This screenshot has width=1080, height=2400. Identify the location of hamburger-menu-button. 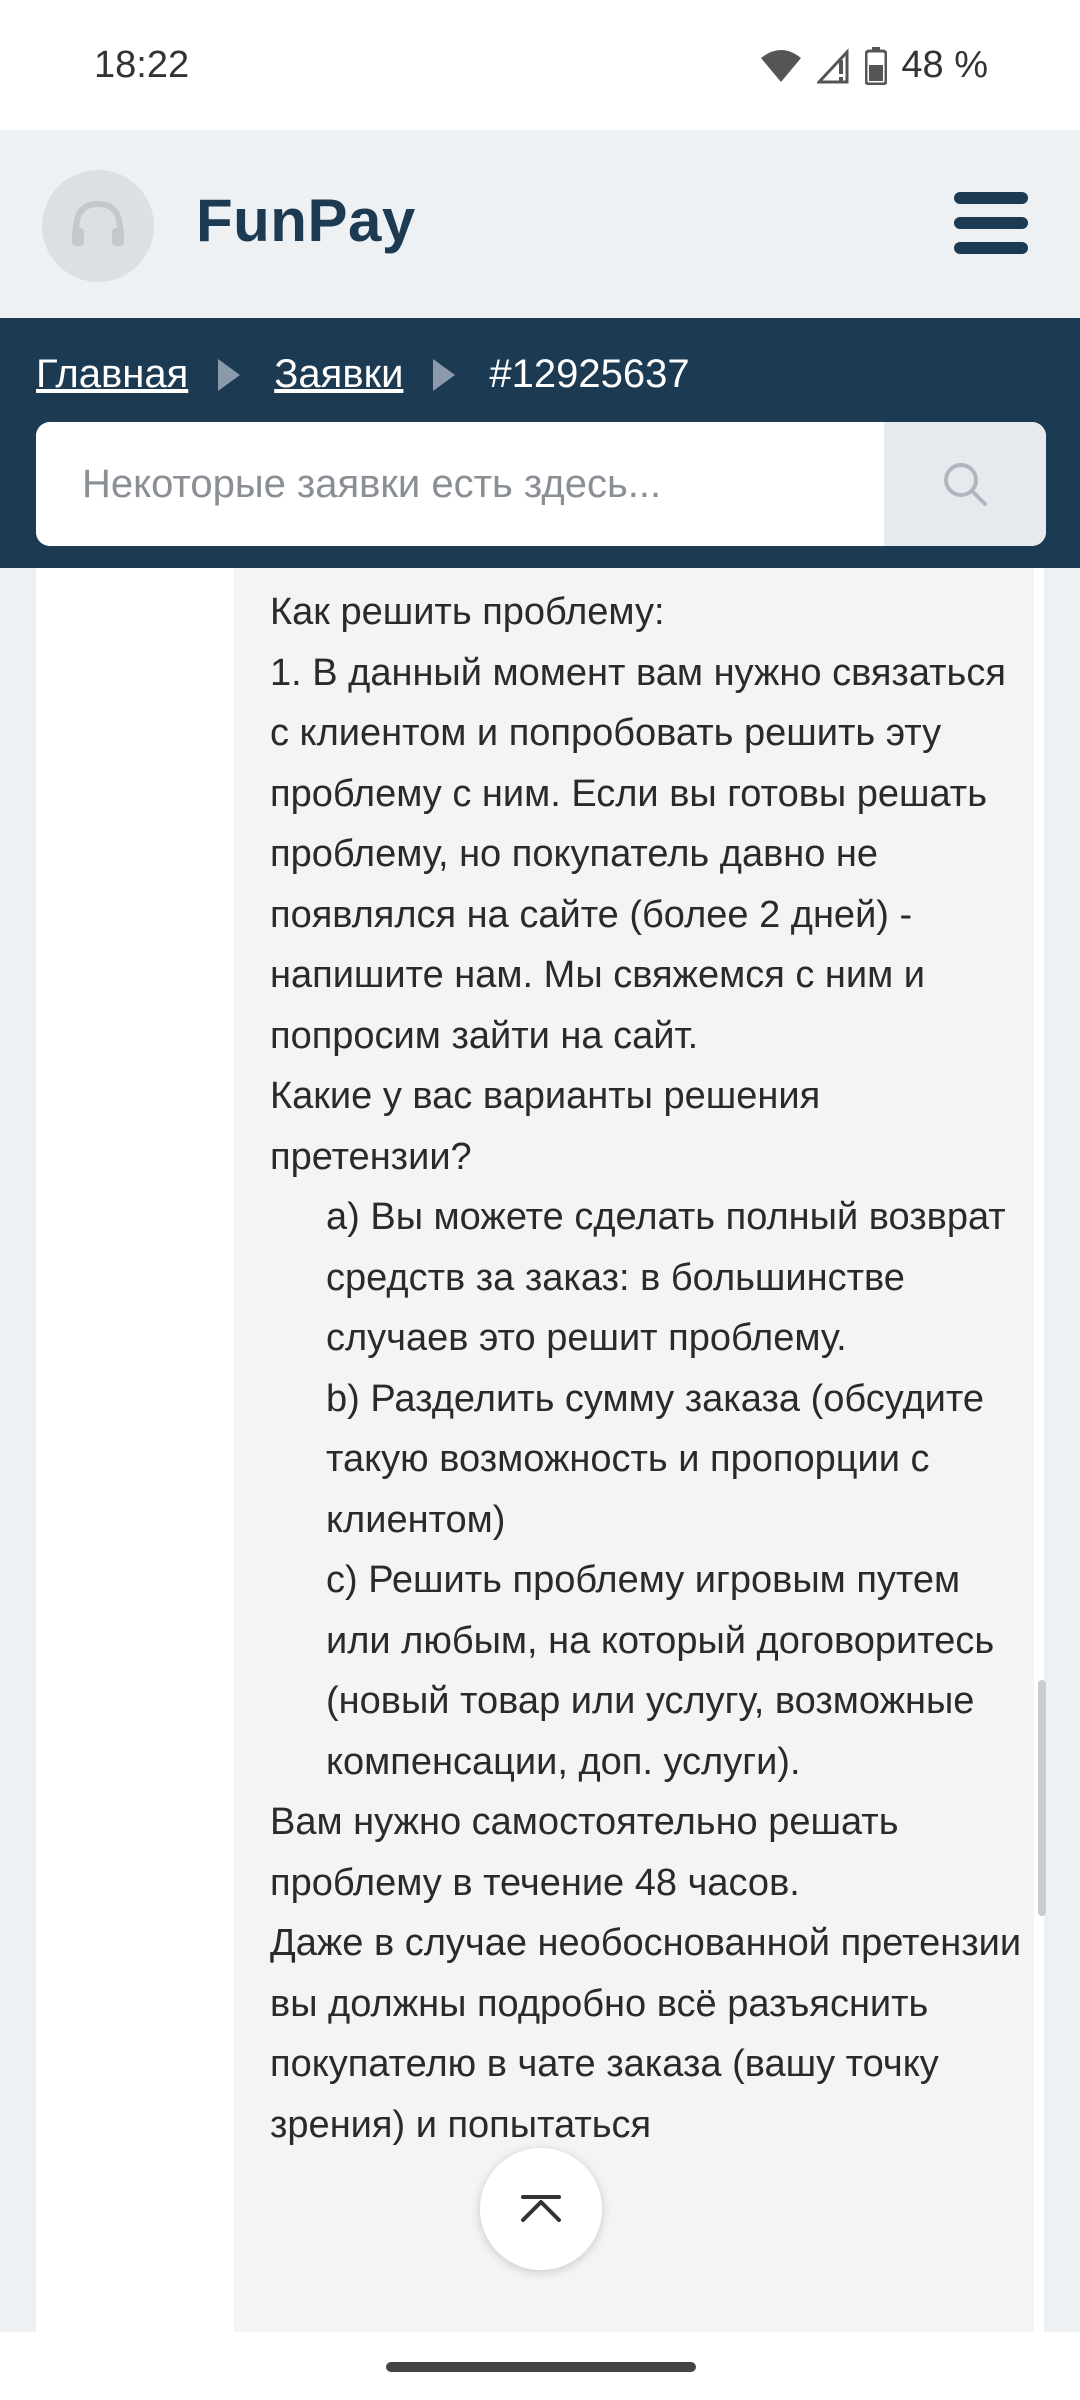
(991, 223).